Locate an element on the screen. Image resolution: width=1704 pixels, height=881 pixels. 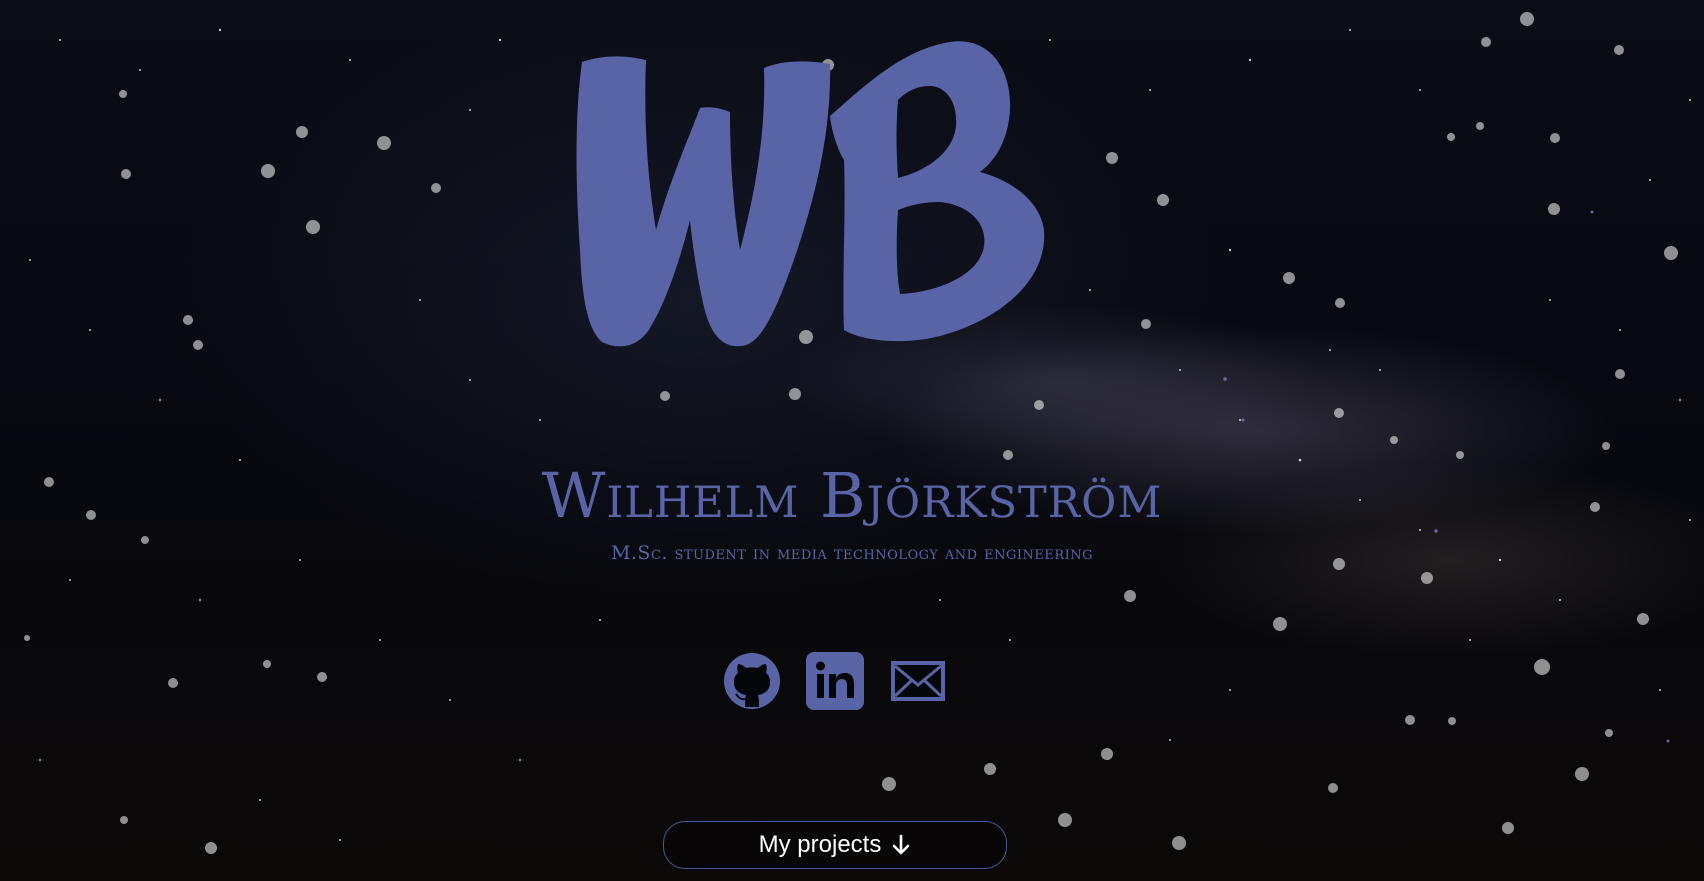
my-projects-button: My projects is located at coordinates (835, 845).